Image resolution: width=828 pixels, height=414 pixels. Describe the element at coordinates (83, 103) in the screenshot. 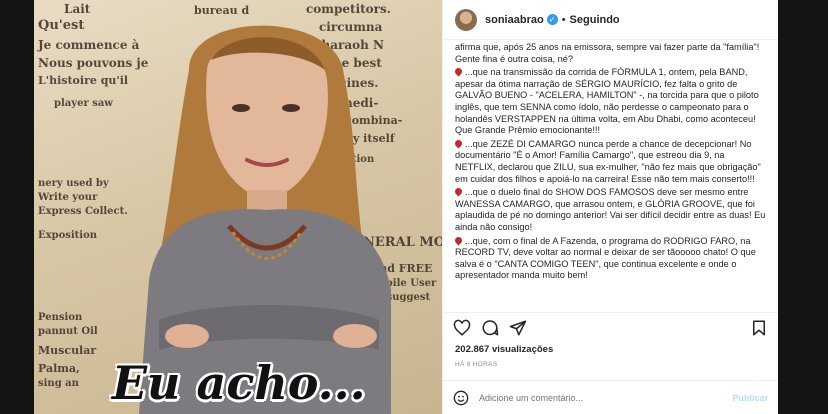

I see `newsprint-text: player saw` at that location.